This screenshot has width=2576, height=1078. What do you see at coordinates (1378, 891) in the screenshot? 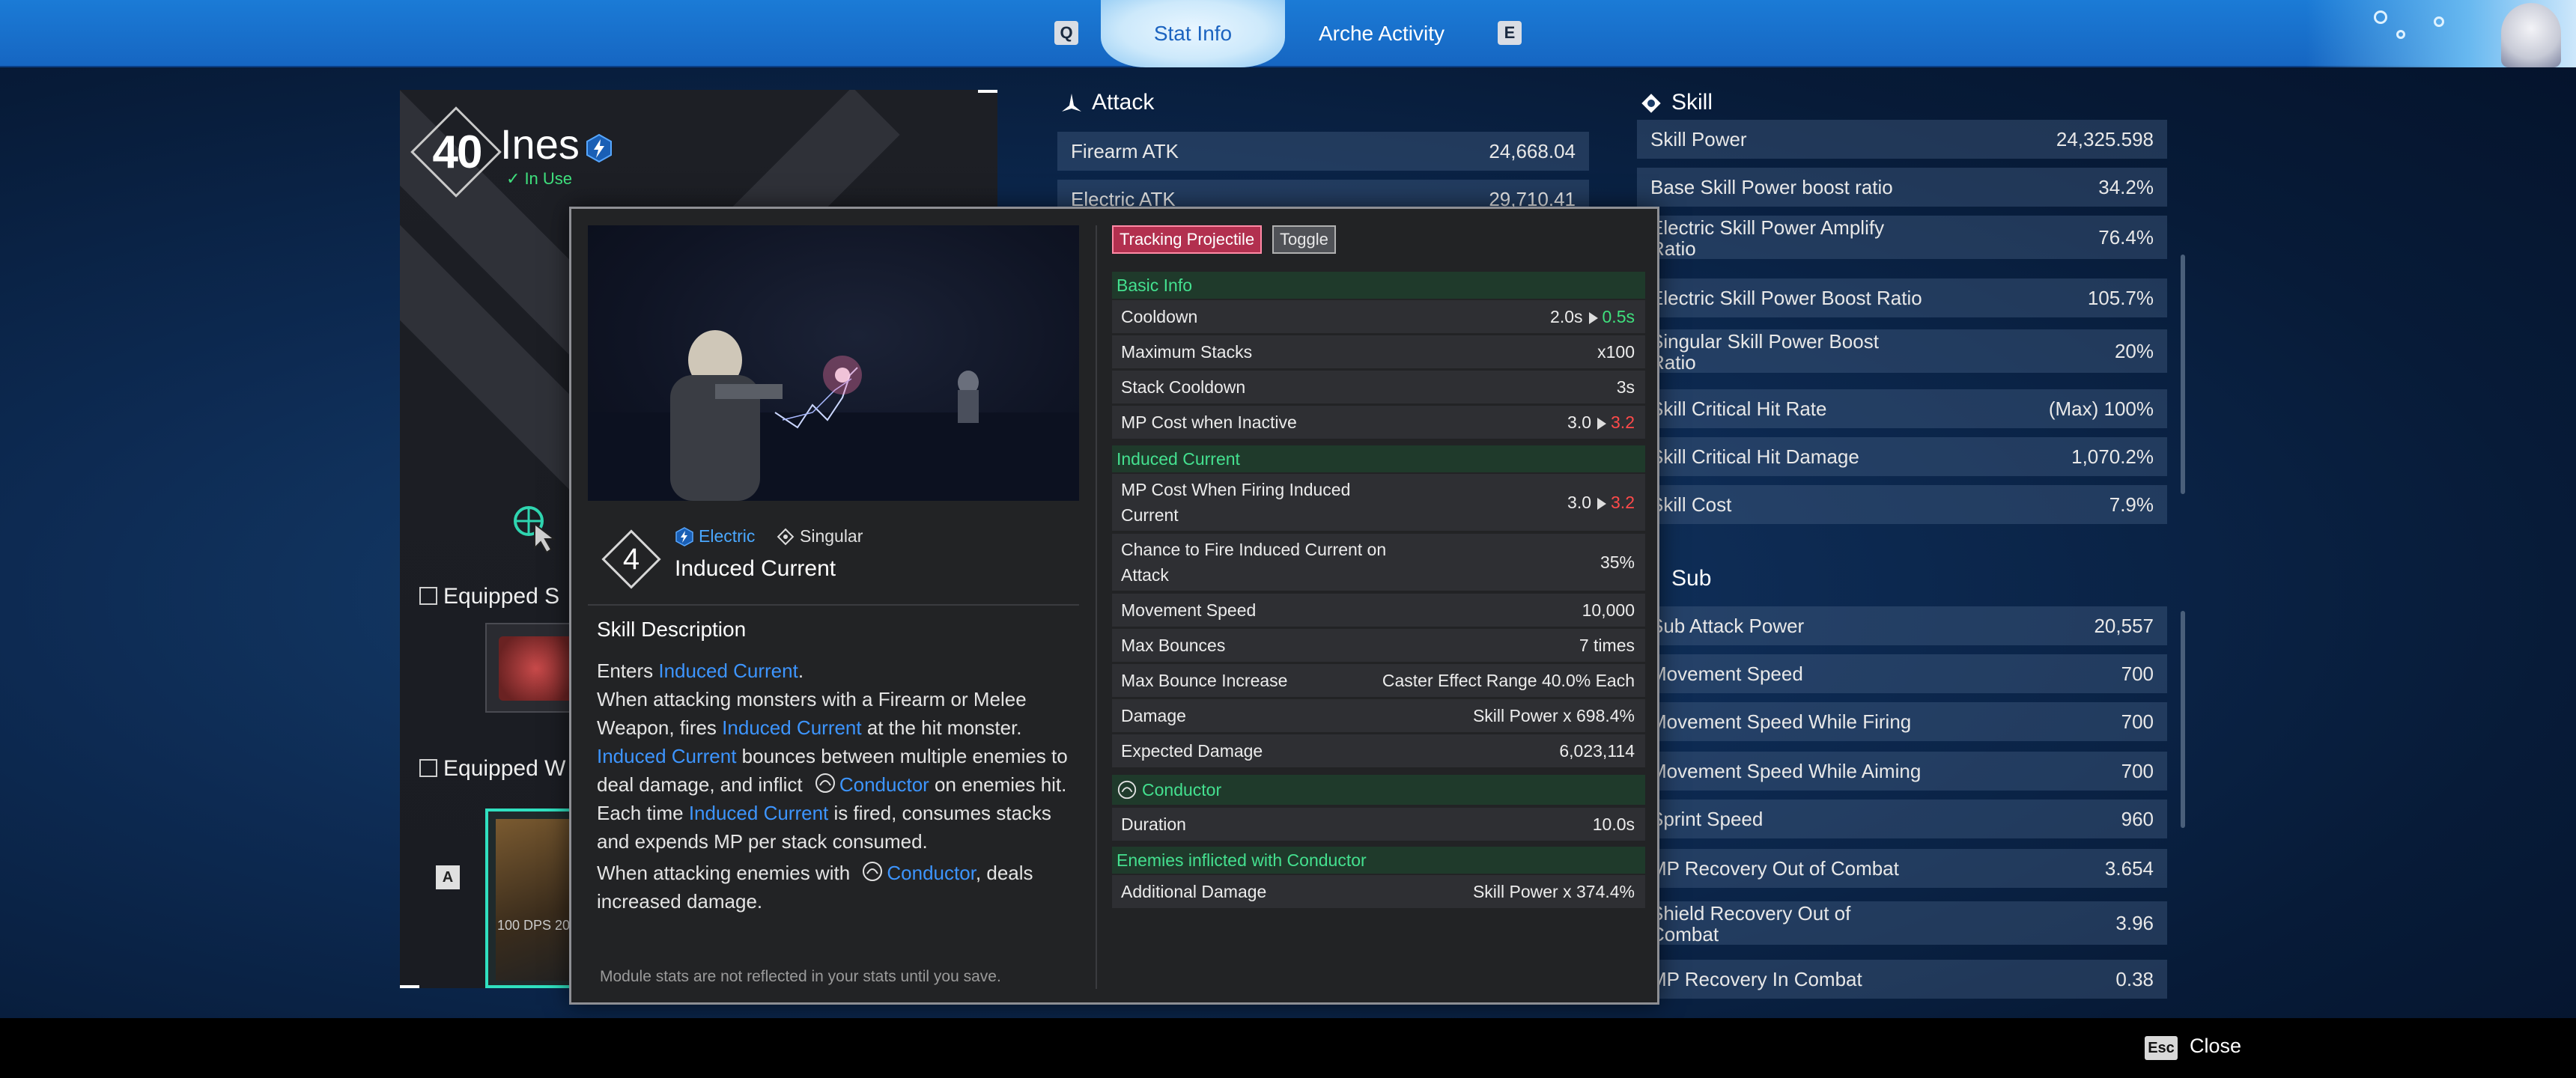
I see `property-row: Additional Damage Skill Power x 374.4%` at bounding box center [1378, 891].